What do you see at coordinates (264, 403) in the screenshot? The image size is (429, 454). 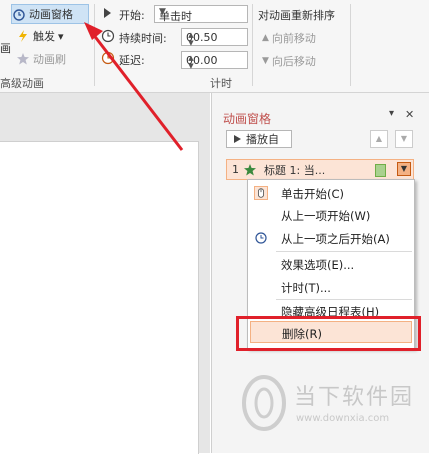 I see `watermark-logo-icon` at bounding box center [264, 403].